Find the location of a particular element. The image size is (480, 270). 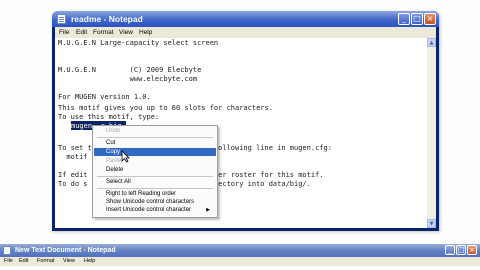

text-line: M.U.G.E.N Large-capacity select screen is located at coordinates (138, 43).